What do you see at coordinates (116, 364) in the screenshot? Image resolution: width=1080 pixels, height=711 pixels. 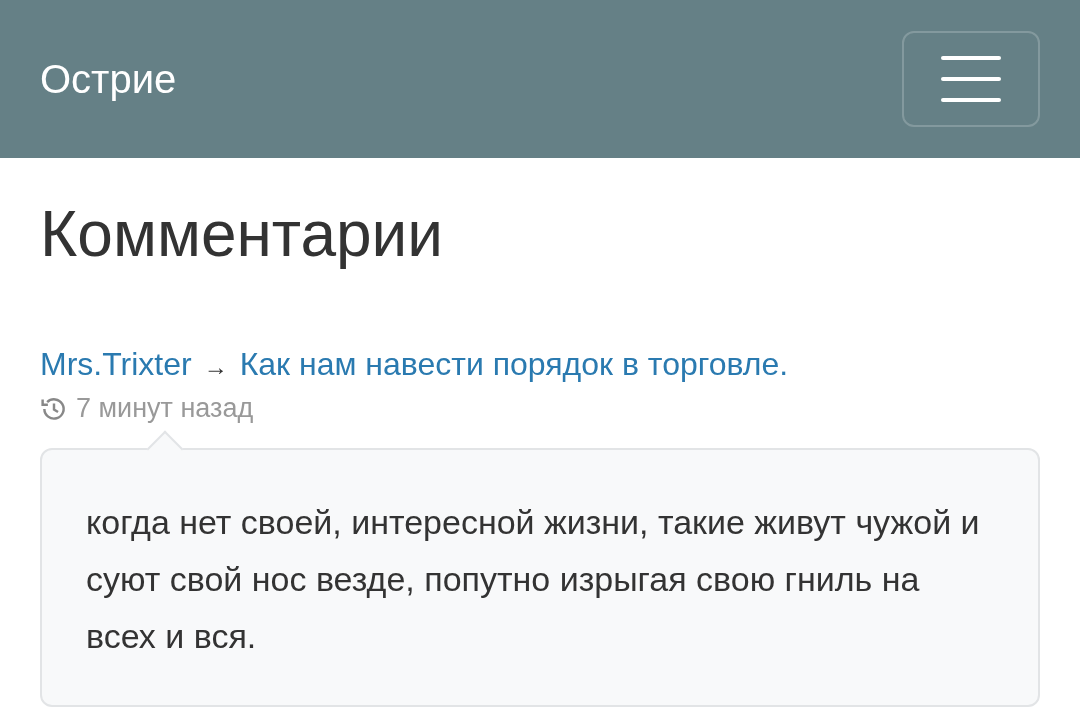 I see `author-link: Mrs.Trixter` at bounding box center [116, 364].